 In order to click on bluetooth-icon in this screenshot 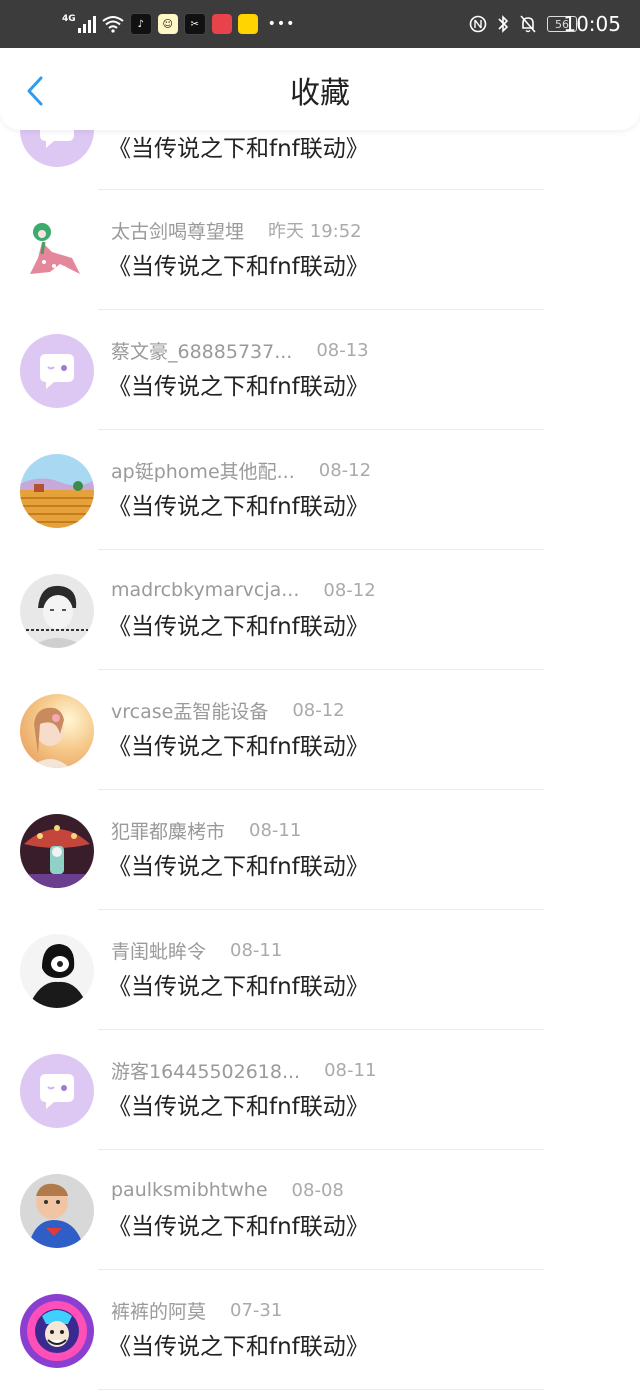, I will do `click(503, 24)`.